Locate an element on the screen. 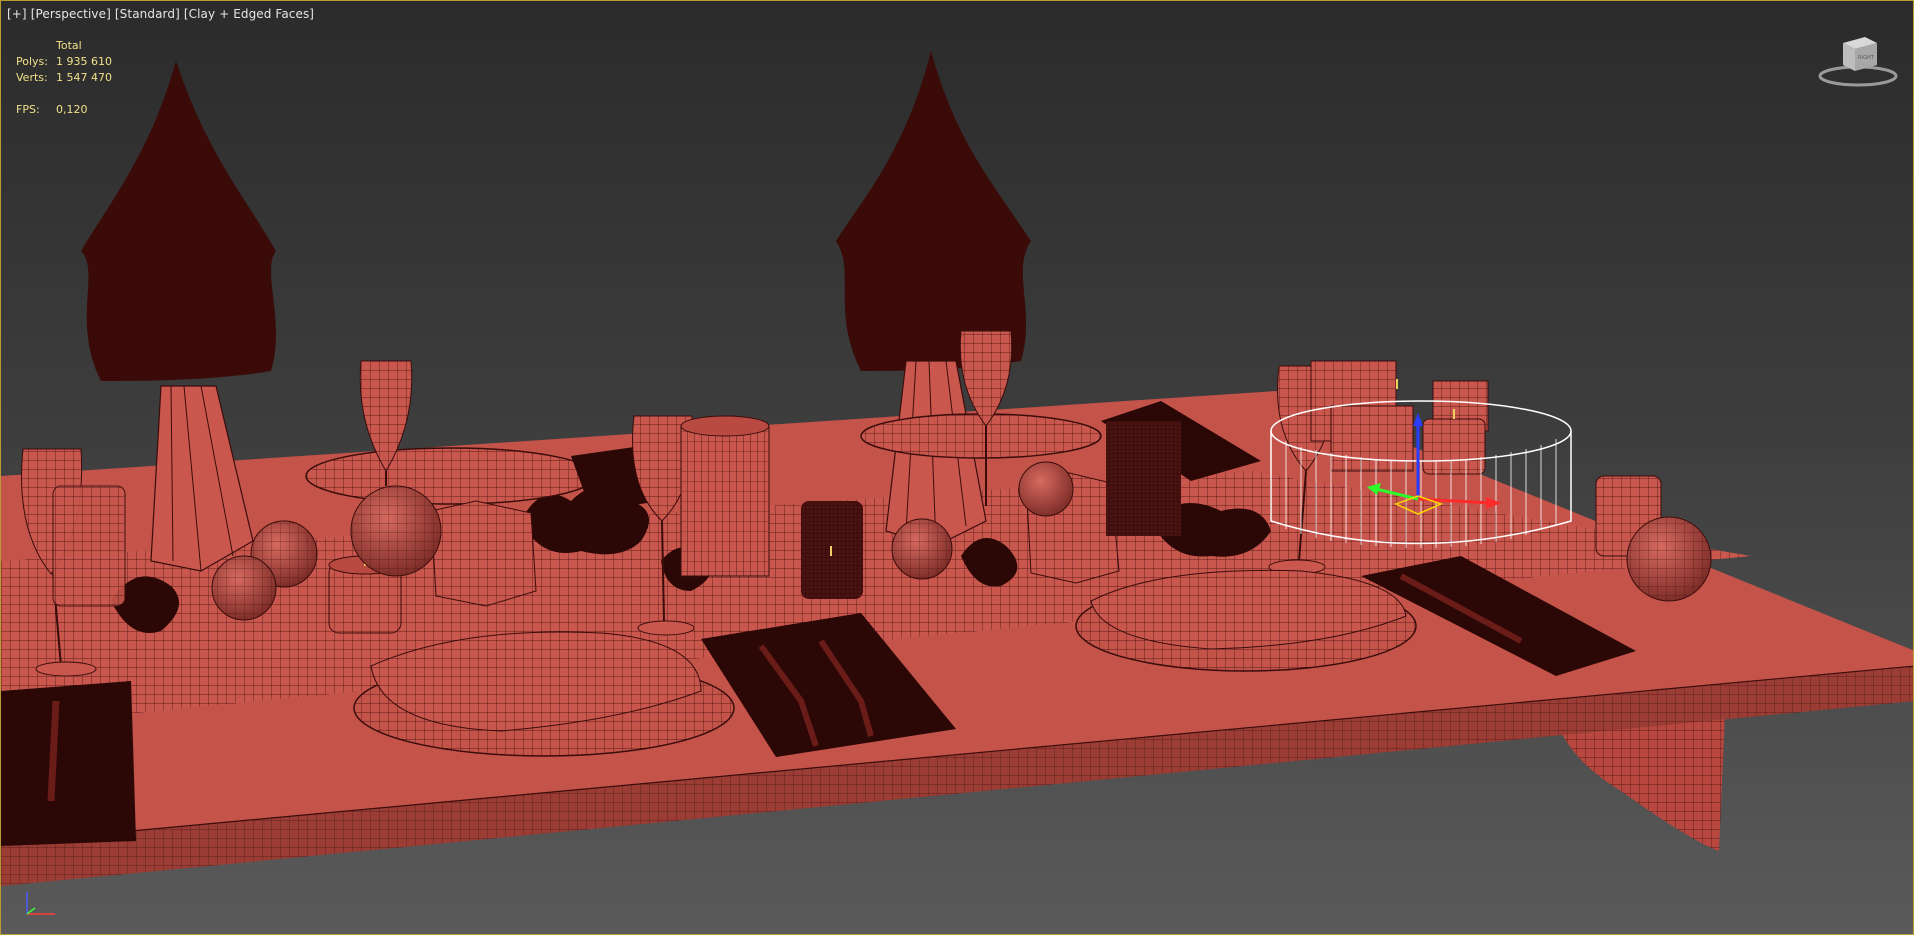 The height and width of the screenshot is (935, 1914). viewcube-icon: RIGHT is located at coordinates (1858, 61).